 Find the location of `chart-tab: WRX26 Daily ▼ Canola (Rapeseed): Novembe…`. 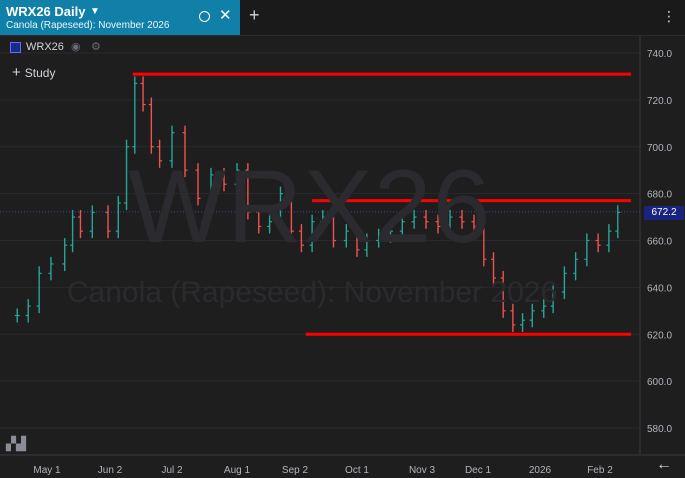

chart-tab: WRX26 Daily ▼ Canola (Rapeseed): Novembe… is located at coordinates (120, 17).